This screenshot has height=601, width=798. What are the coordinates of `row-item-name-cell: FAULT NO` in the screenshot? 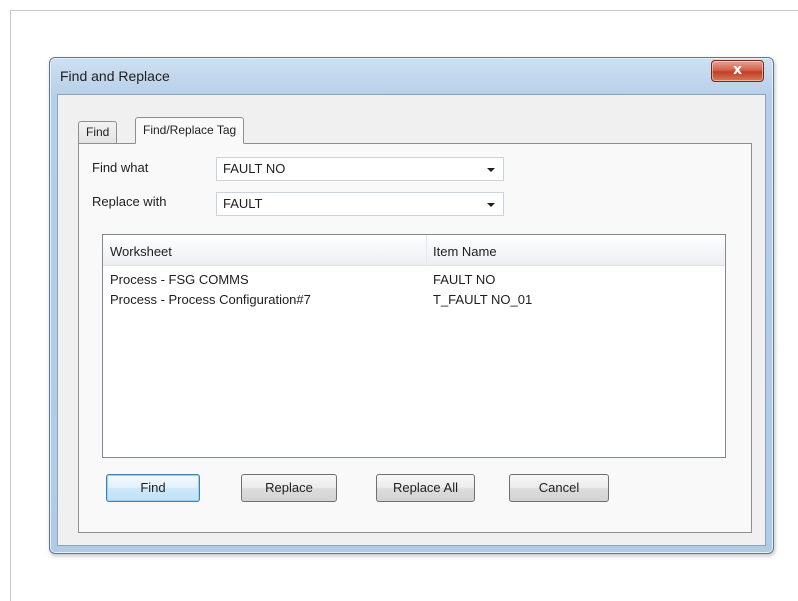 It's located at (464, 279).